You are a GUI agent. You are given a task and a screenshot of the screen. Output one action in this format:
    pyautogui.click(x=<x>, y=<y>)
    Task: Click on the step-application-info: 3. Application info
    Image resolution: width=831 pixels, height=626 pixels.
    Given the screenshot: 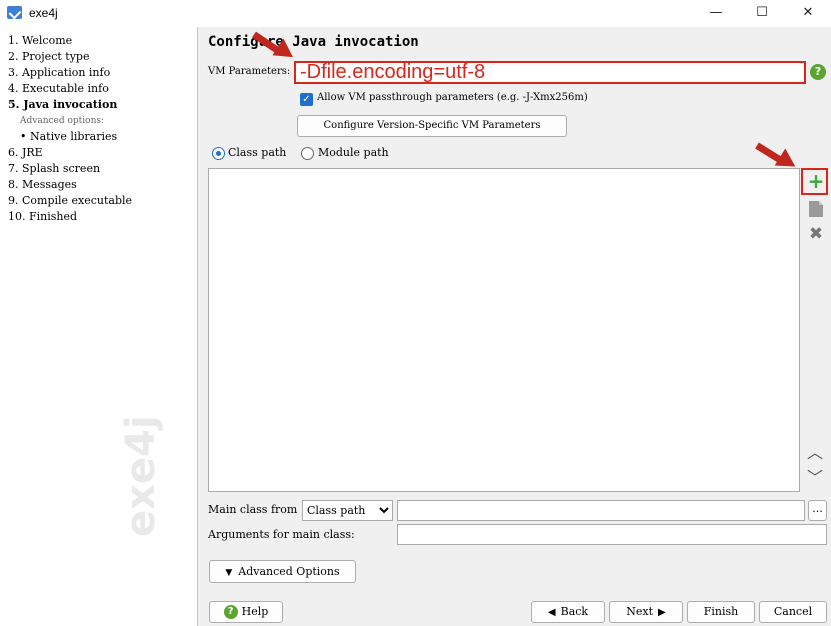 What is the action you would take?
    pyautogui.click(x=59, y=72)
    